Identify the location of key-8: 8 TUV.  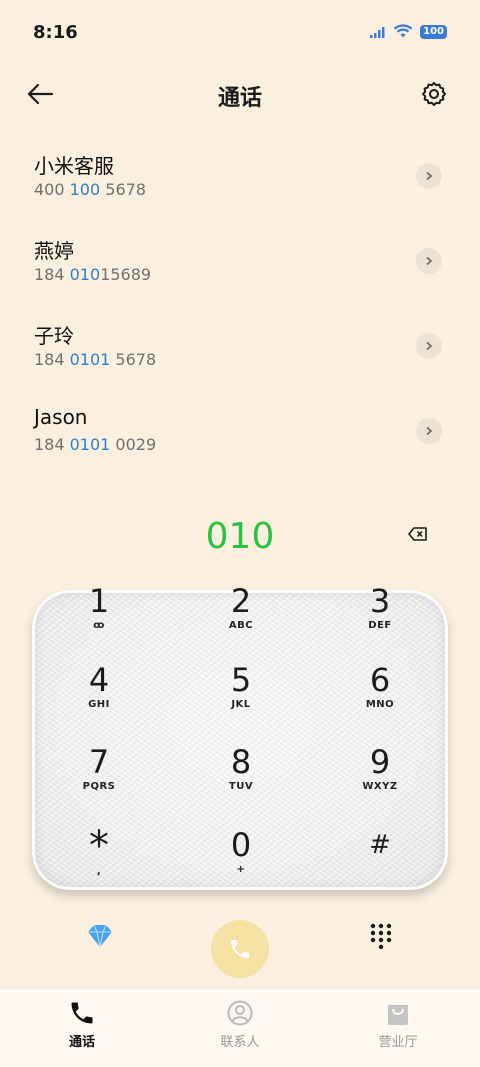
(241, 775).